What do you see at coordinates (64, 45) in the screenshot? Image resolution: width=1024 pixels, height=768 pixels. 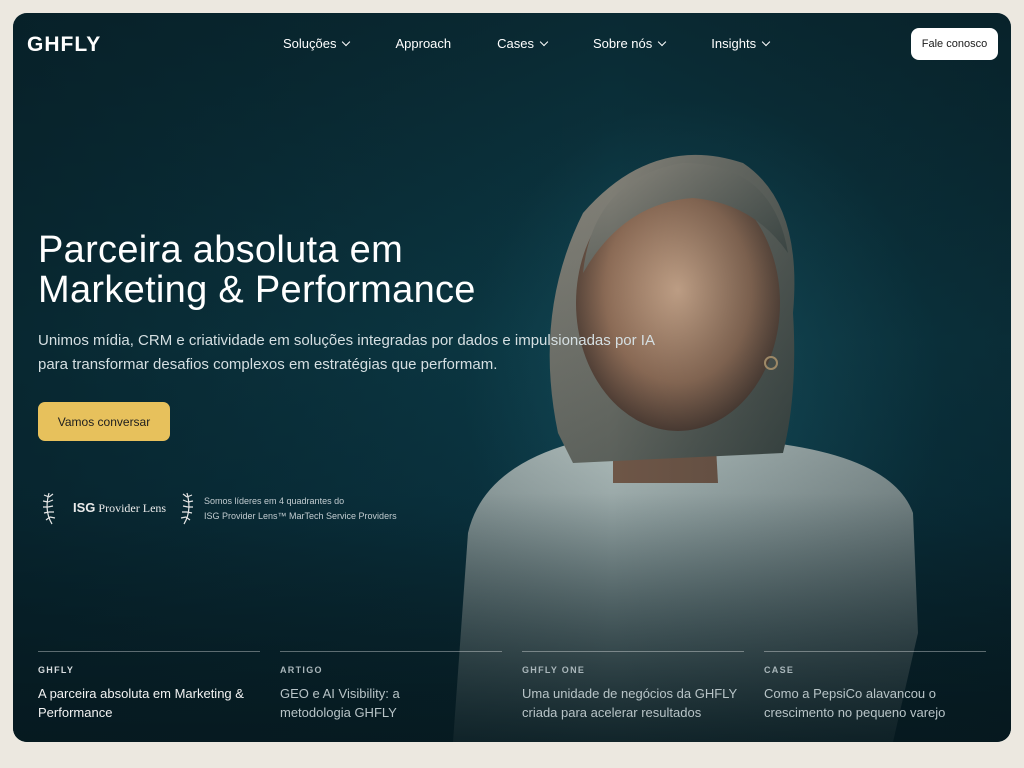 I see `brand-logo: GHFLY` at bounding box center [64, 45].